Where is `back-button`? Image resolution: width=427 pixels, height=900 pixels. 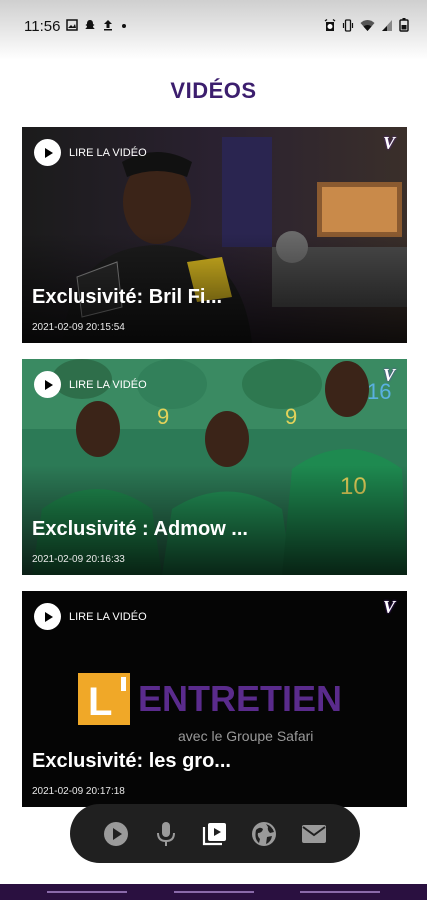
back-button is located at coordinates (340, 892).